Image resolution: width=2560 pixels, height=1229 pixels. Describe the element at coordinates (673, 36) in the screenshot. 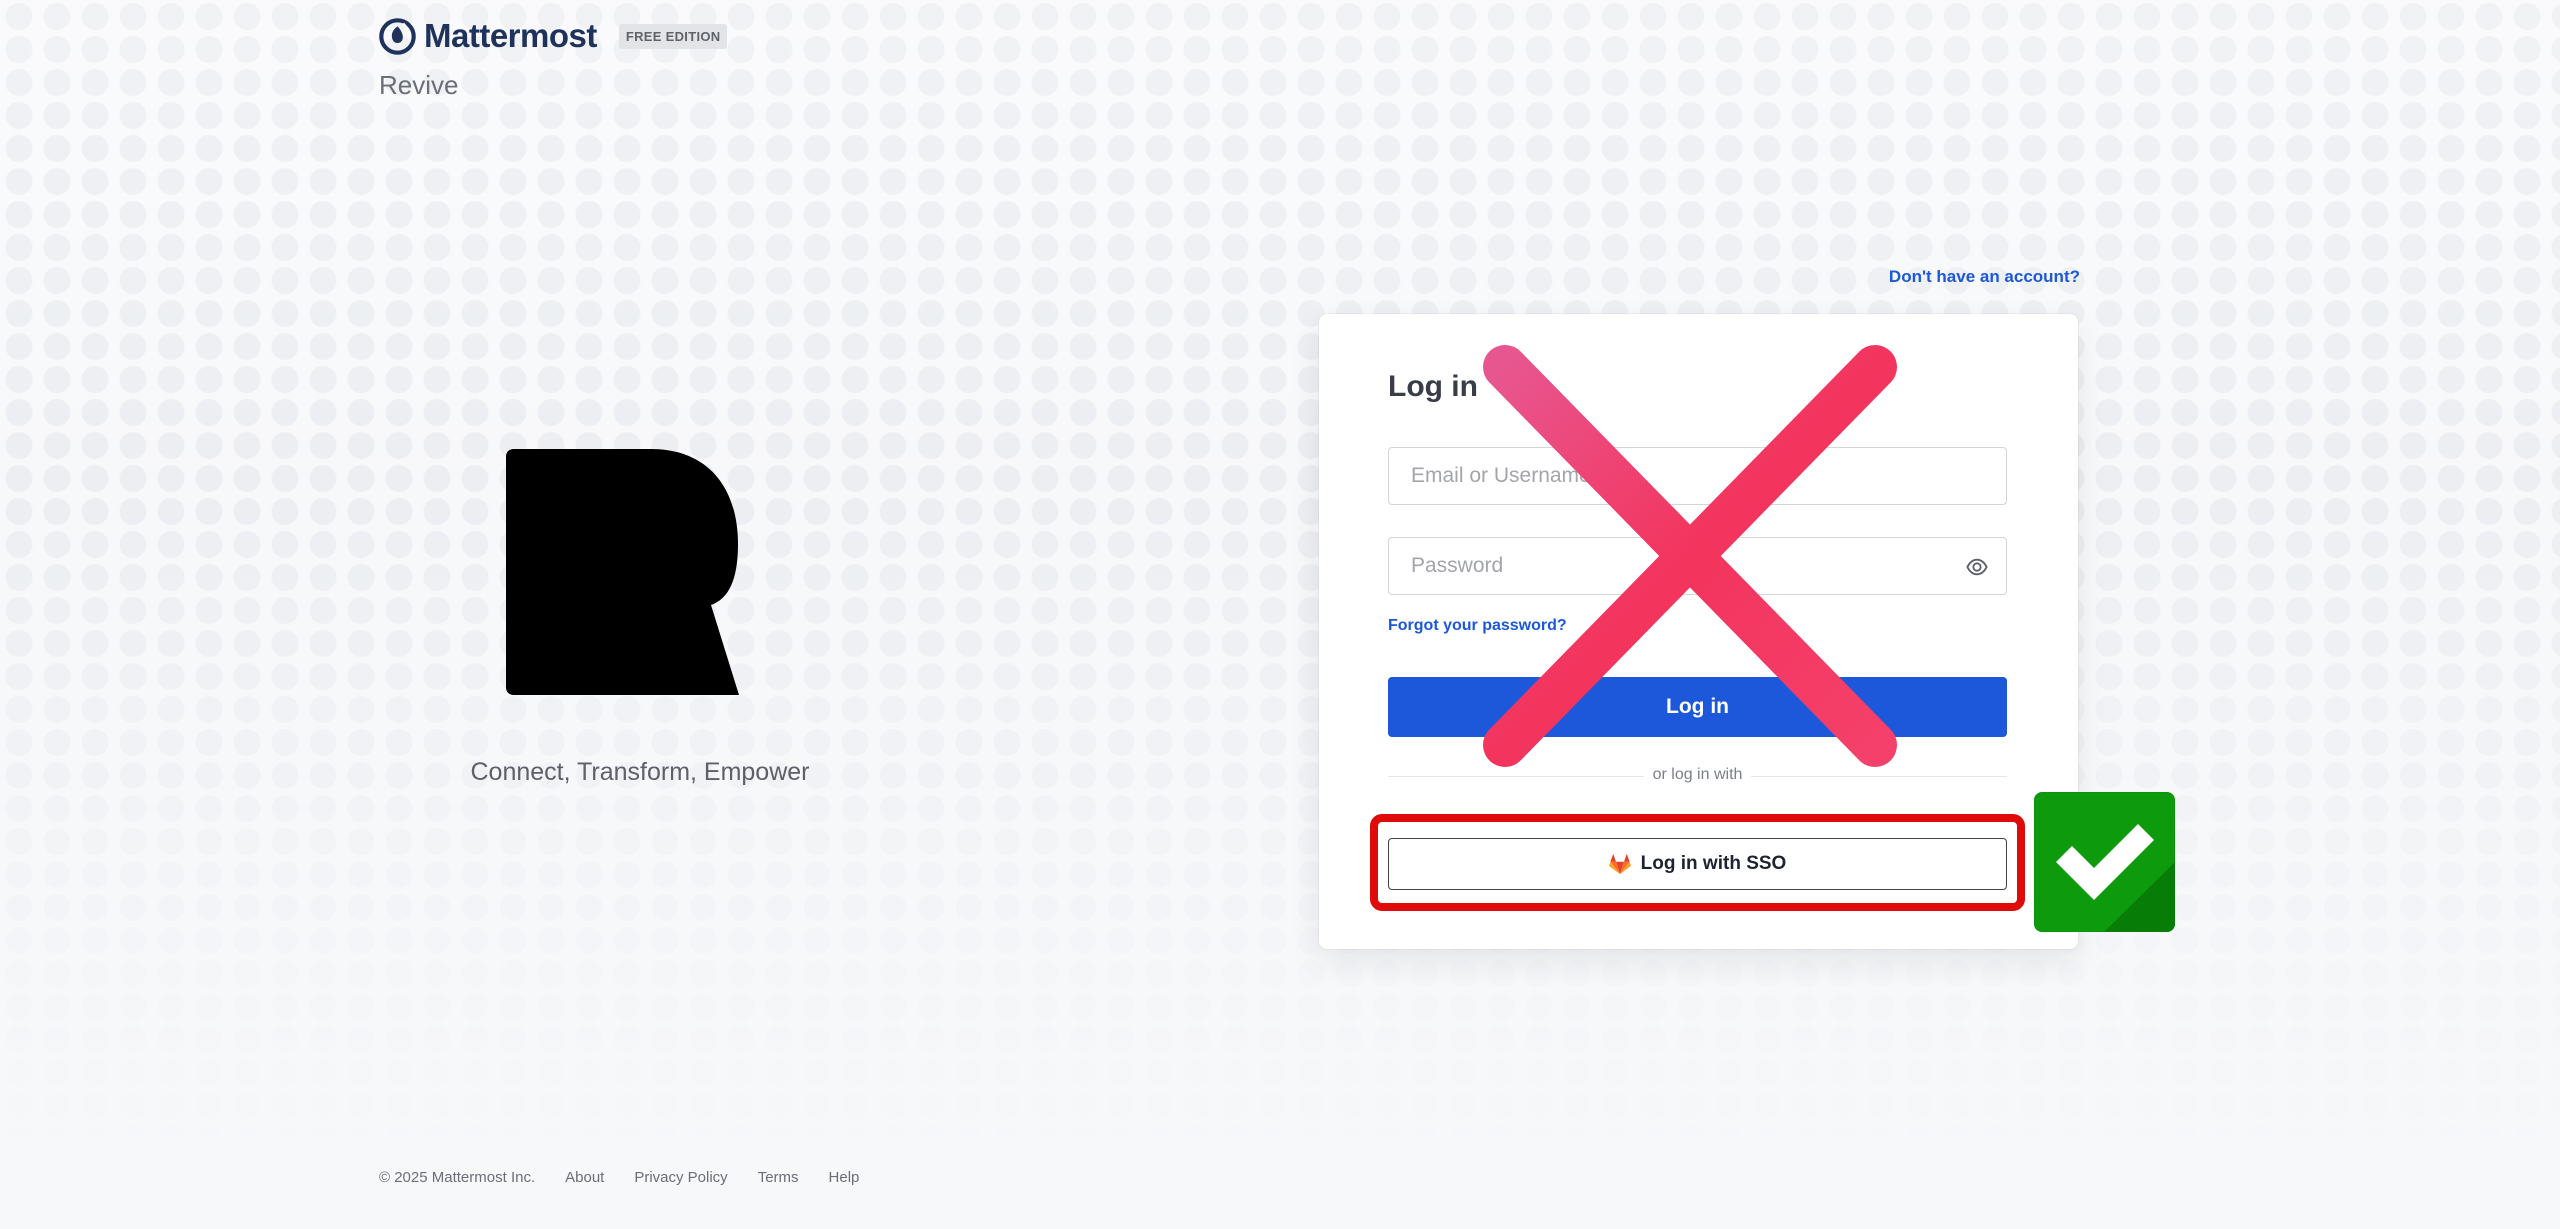

I see `edition-badge: FREE EDITION` at that location.